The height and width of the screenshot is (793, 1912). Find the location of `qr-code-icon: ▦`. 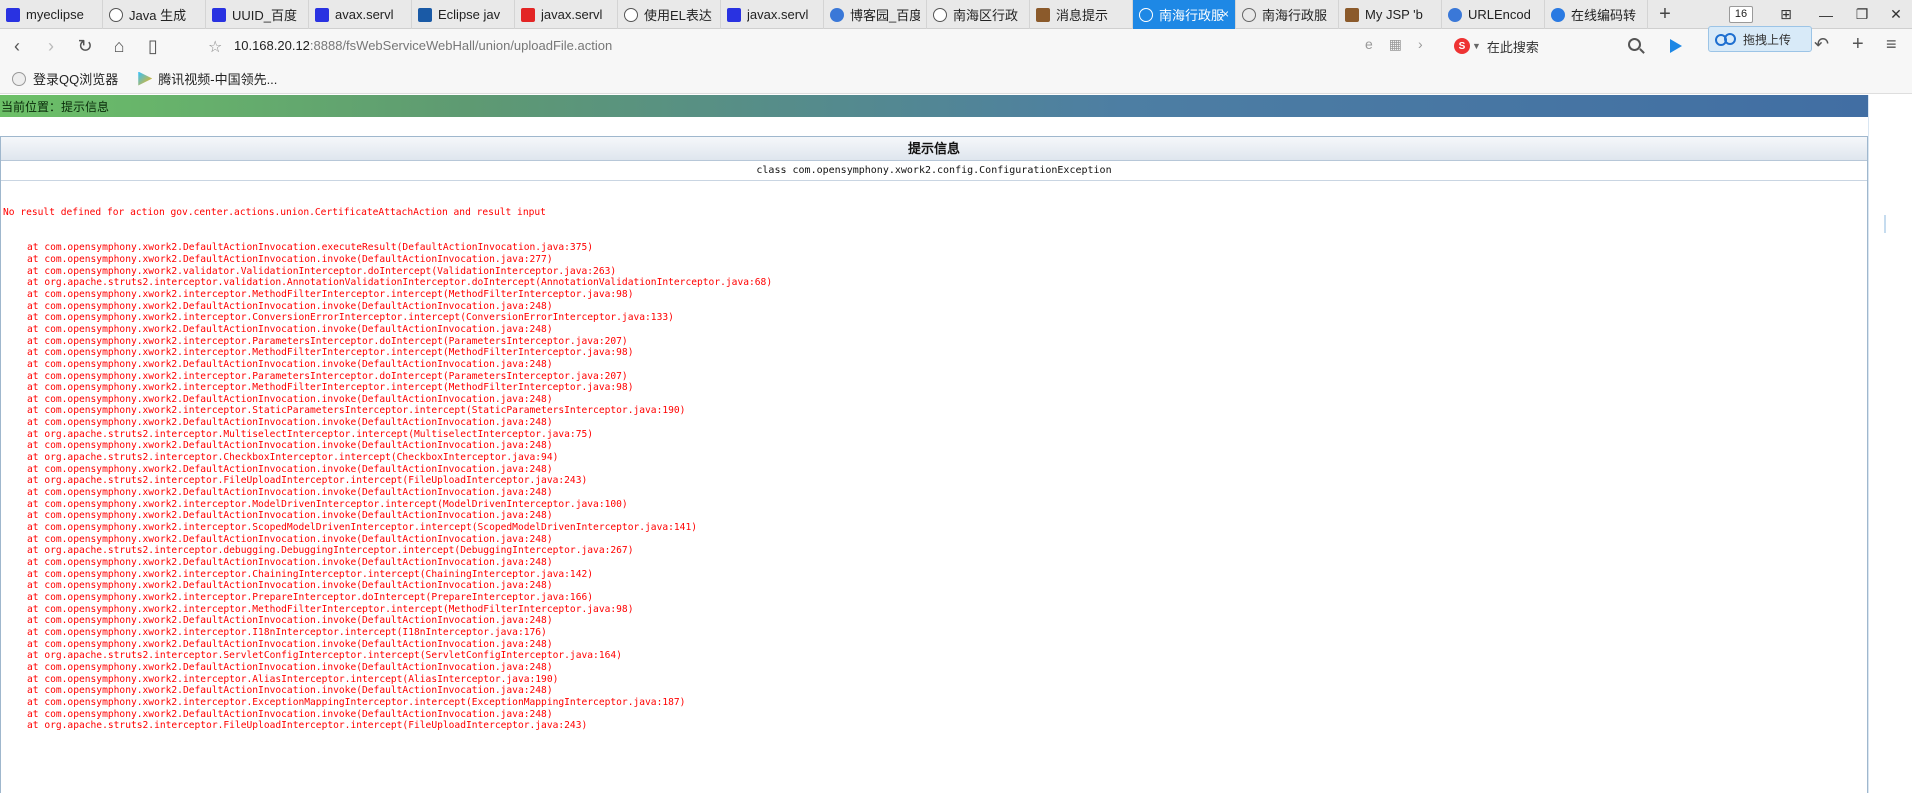

qr-code-icon: ▦ is located at coordinates (1395, 44).